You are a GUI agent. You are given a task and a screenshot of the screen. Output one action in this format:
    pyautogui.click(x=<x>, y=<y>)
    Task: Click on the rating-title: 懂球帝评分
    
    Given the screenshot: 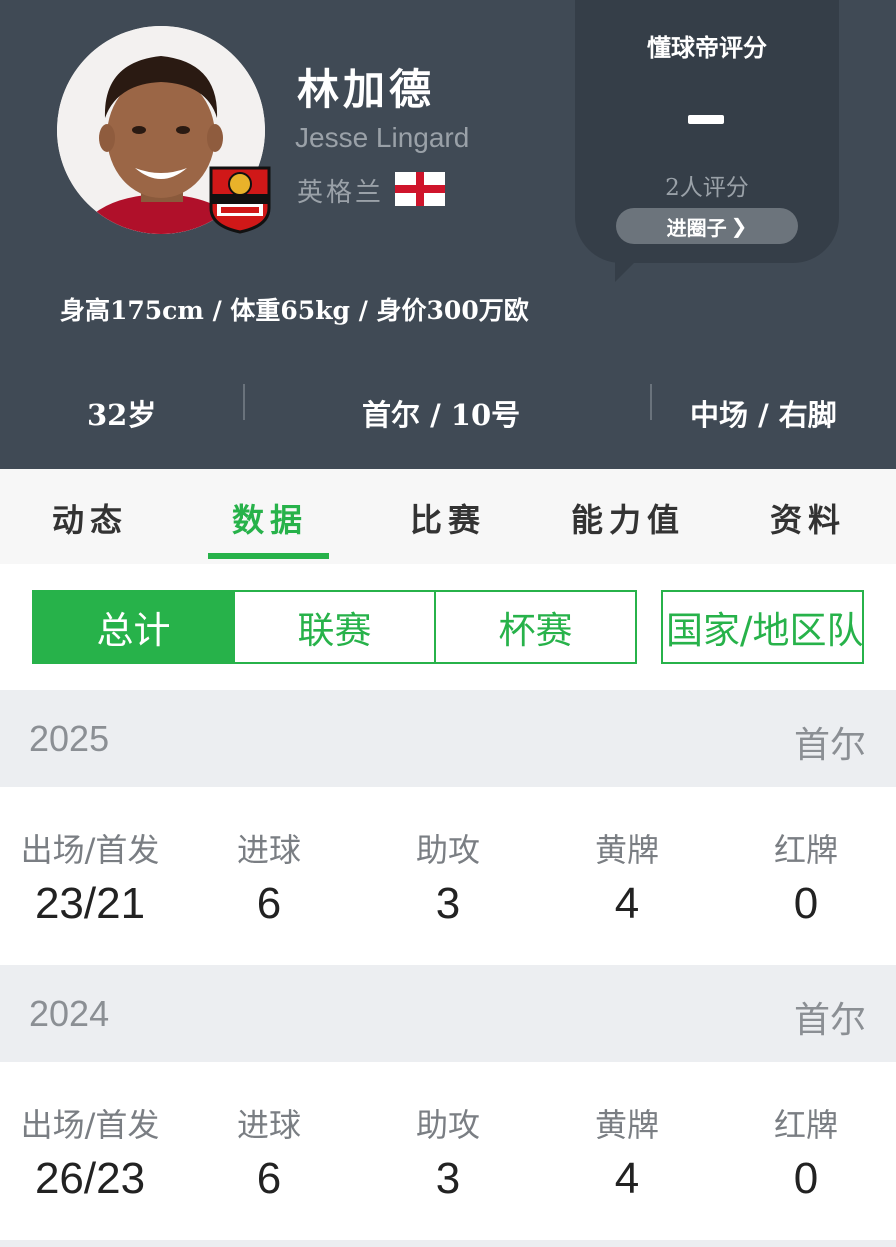 What is the action you would take?
    pyautogui.click(x=707, y=48)
    